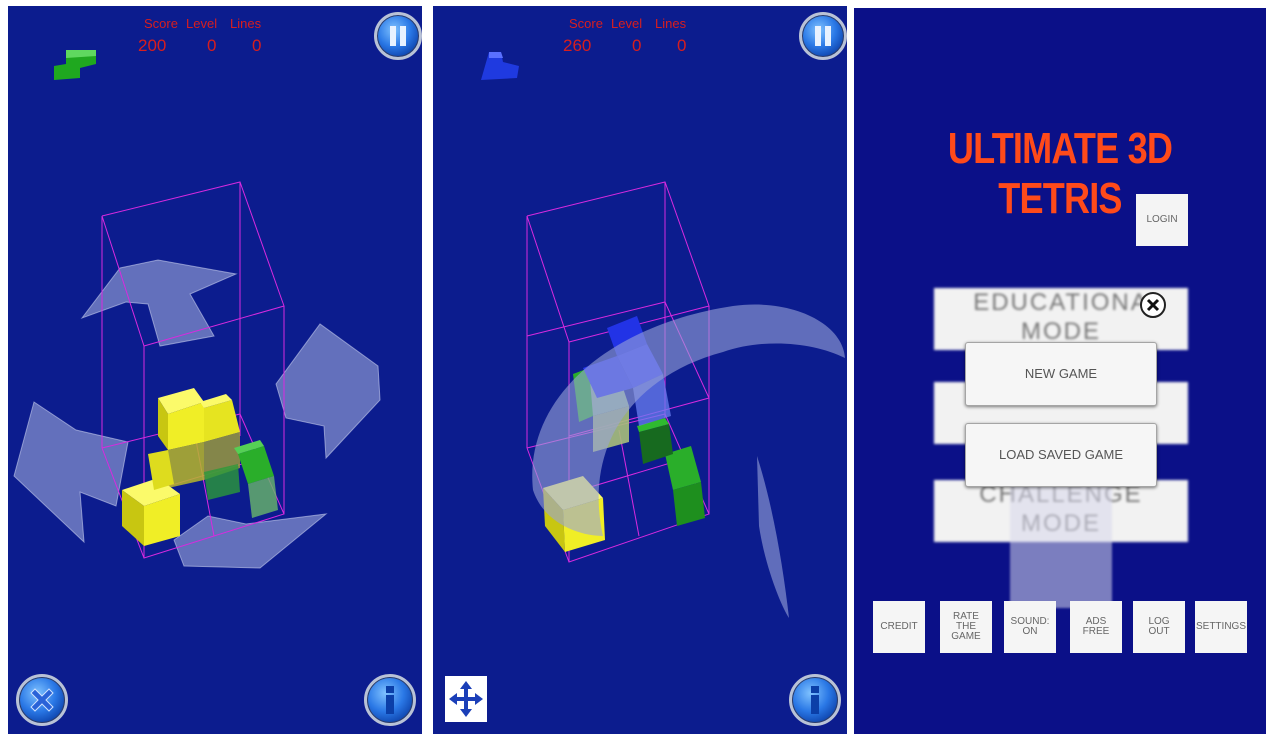  I want to click on sound-toggle-button: SOUND: ON, so click(1030, 627).